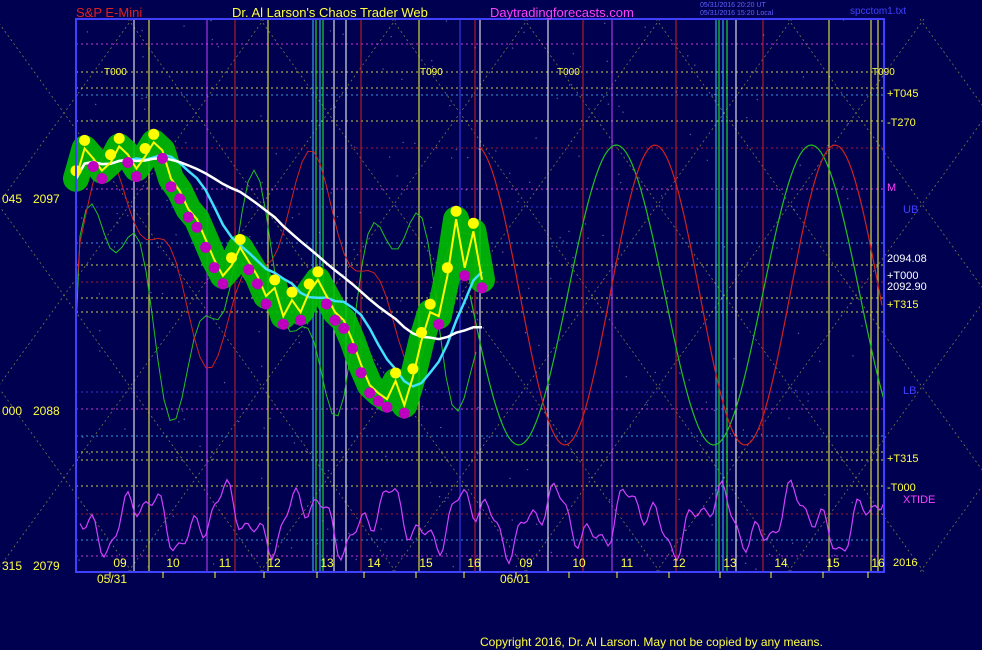 This screenshot has height=650, width=982. What do you see at coordinates (903, 459) in the screenshot?
I see `right-label-t315-lower: +T315` at bounding box center [903, 459].